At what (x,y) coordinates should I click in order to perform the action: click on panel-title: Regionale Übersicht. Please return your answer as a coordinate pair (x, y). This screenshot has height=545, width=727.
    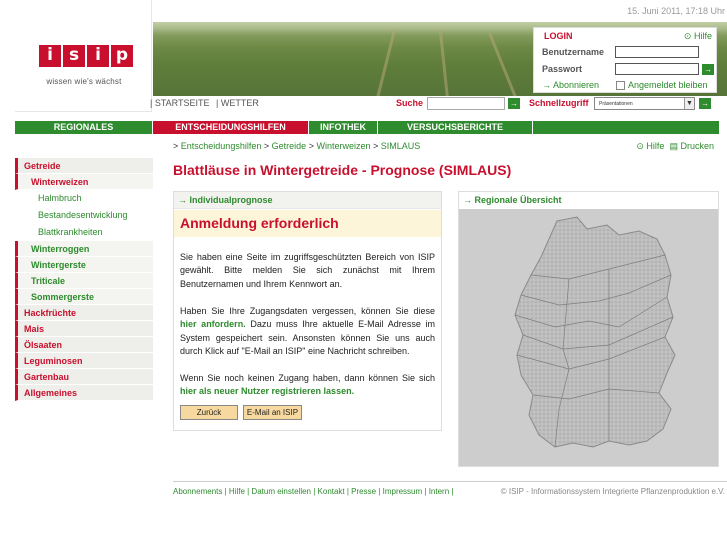
    Looking at the image, I should click on (518, 200).